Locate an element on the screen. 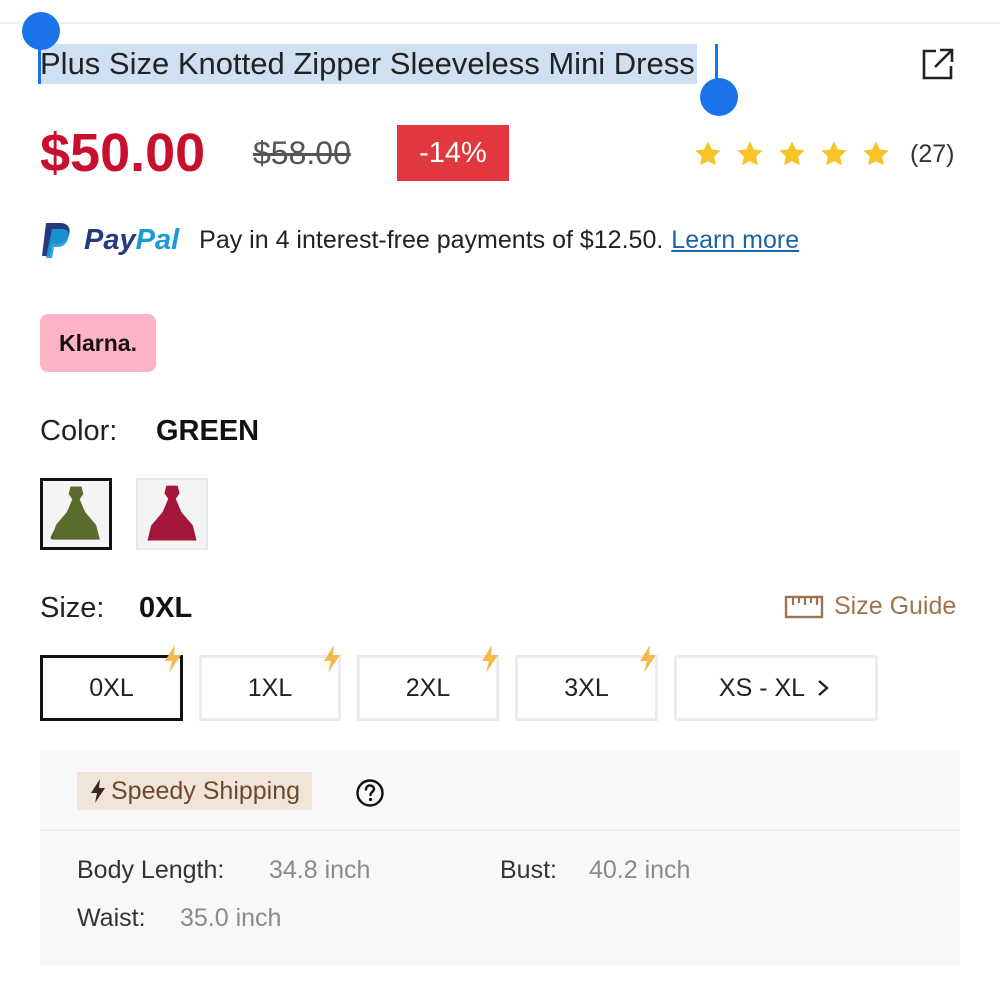 The height and width of the screenshot is (1000, 1000). panel-divider is located at coordinates (500, 830).